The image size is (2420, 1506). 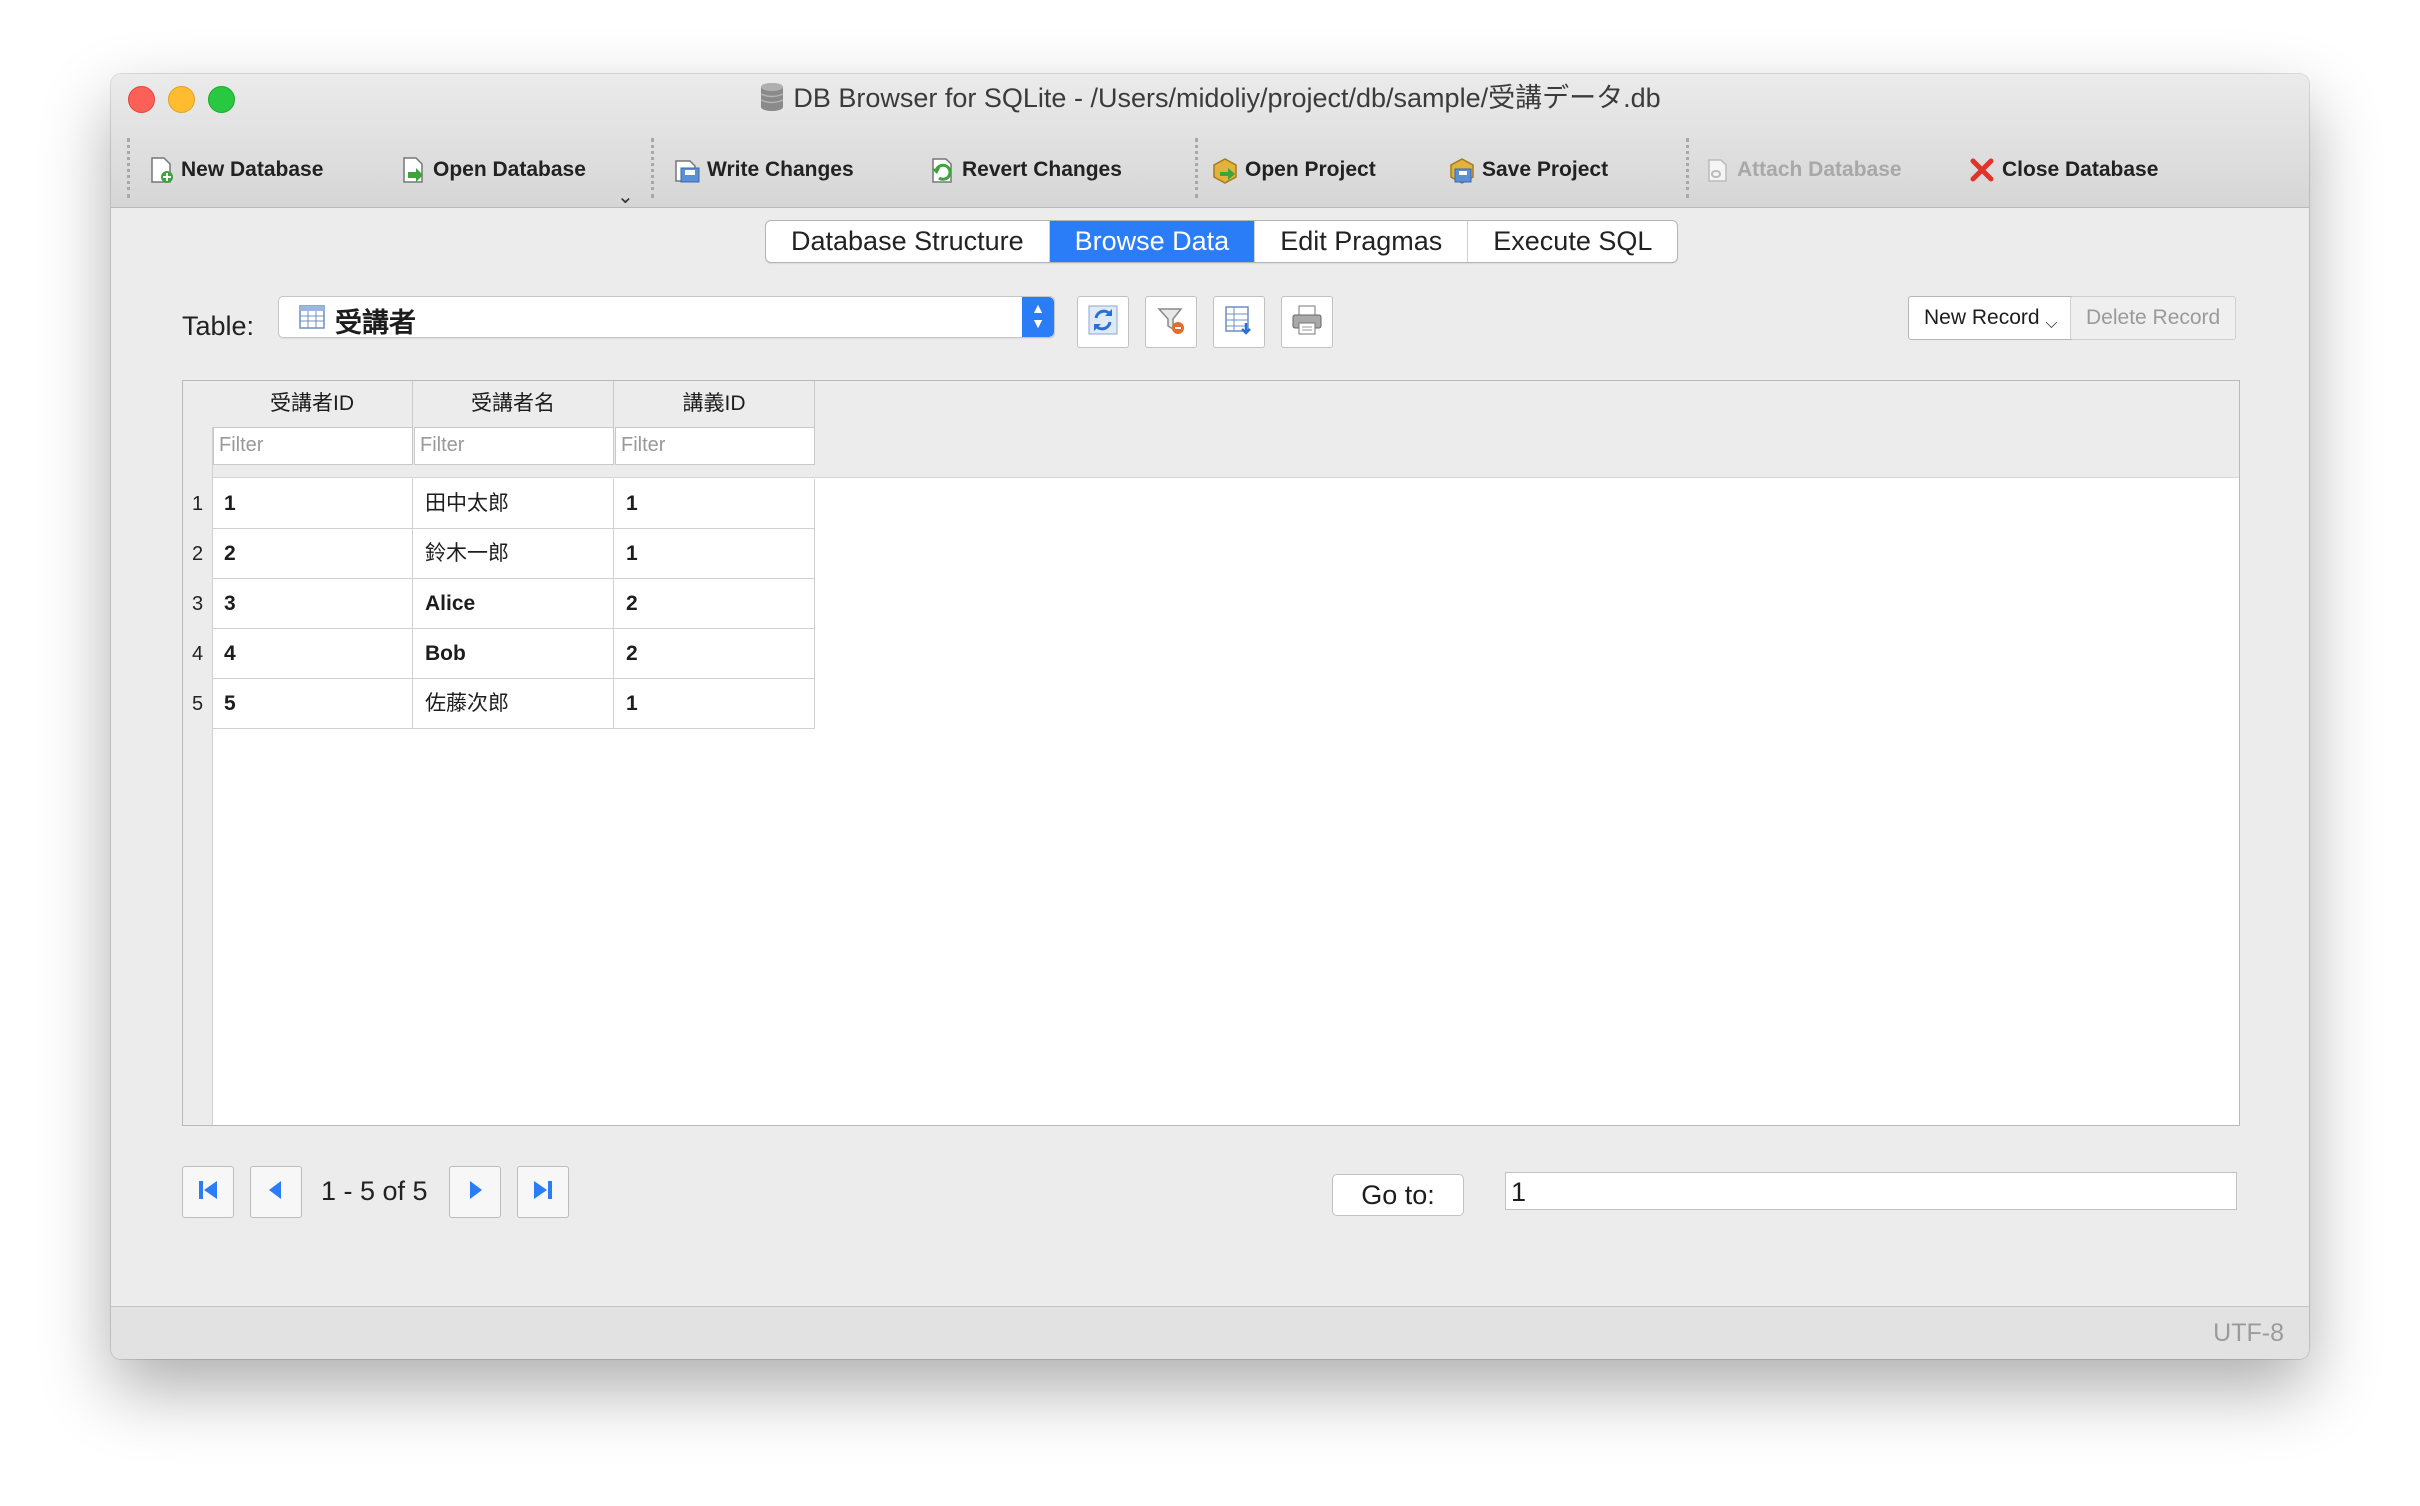 I want to click on print-button, so click(x=1307, y=322).